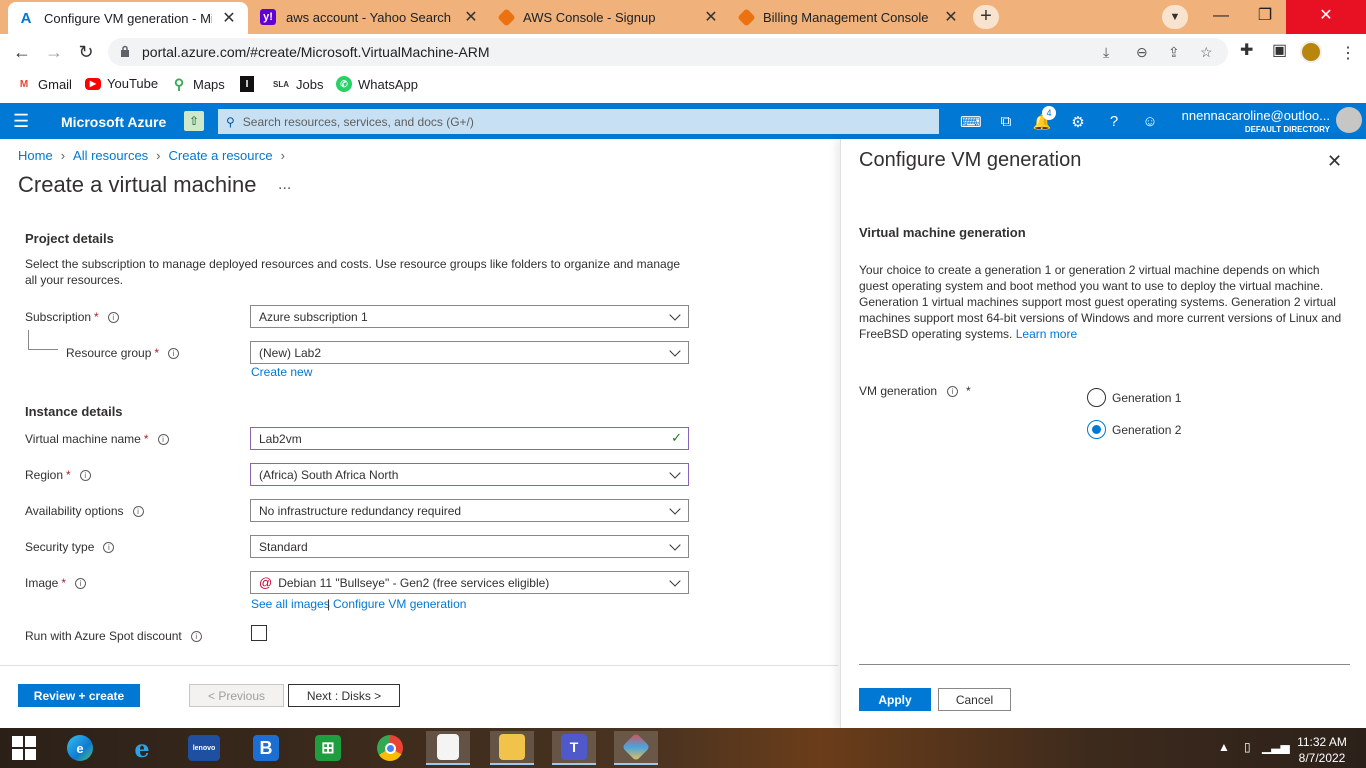 Image resolution: width=1366 pixels, height=768 pixels. Describe the element at coordinates (1224, 747) in the screenshot. I see `show-hidden-icons-icon: ▲` at that location.